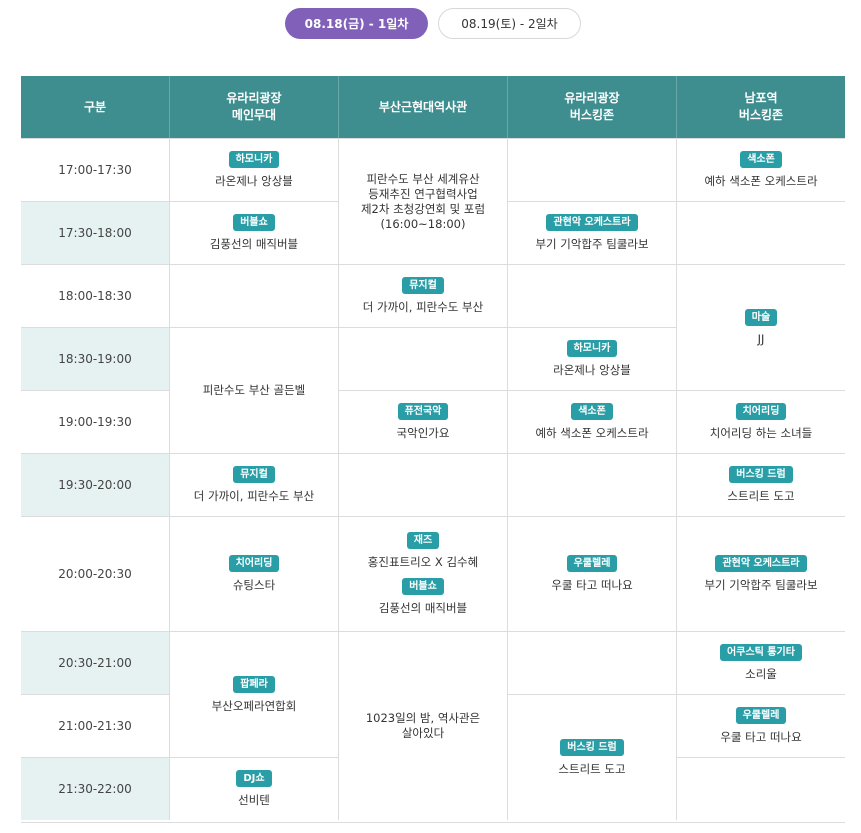 The image size is (861, 833). I want to click on time-cell: 18:00-18:30, so click(95, 295).